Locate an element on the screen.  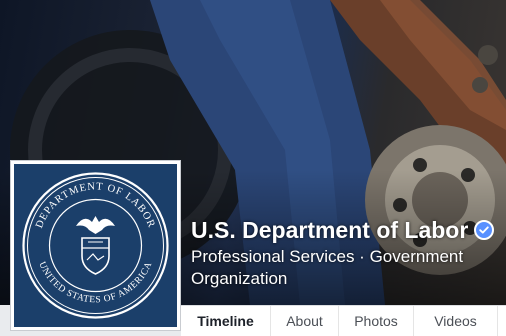
tab-videos: Videos is located at coordinates (456, 321).